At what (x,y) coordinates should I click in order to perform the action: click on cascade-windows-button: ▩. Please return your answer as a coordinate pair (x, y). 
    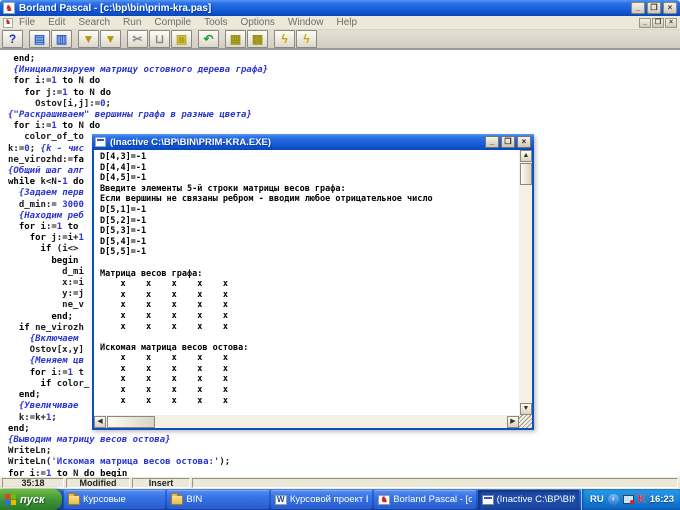
    Looking at the image, I should click on (257, 39).